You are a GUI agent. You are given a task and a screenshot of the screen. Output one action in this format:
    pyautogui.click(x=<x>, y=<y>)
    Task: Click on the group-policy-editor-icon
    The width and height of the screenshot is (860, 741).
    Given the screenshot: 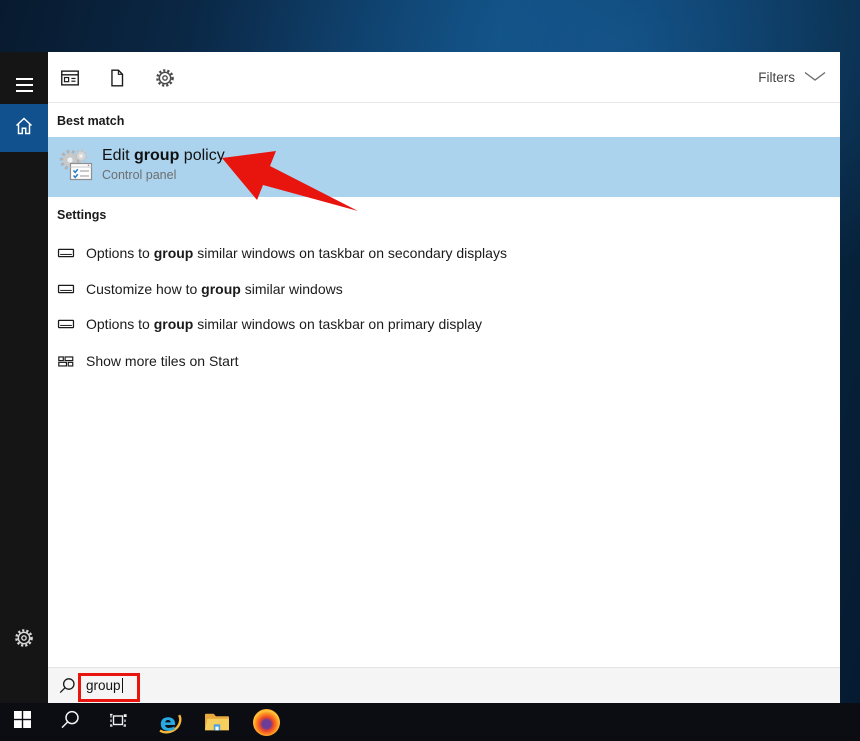 What is the action you would take?
    pyautogui.click(x=76, y=167)
    